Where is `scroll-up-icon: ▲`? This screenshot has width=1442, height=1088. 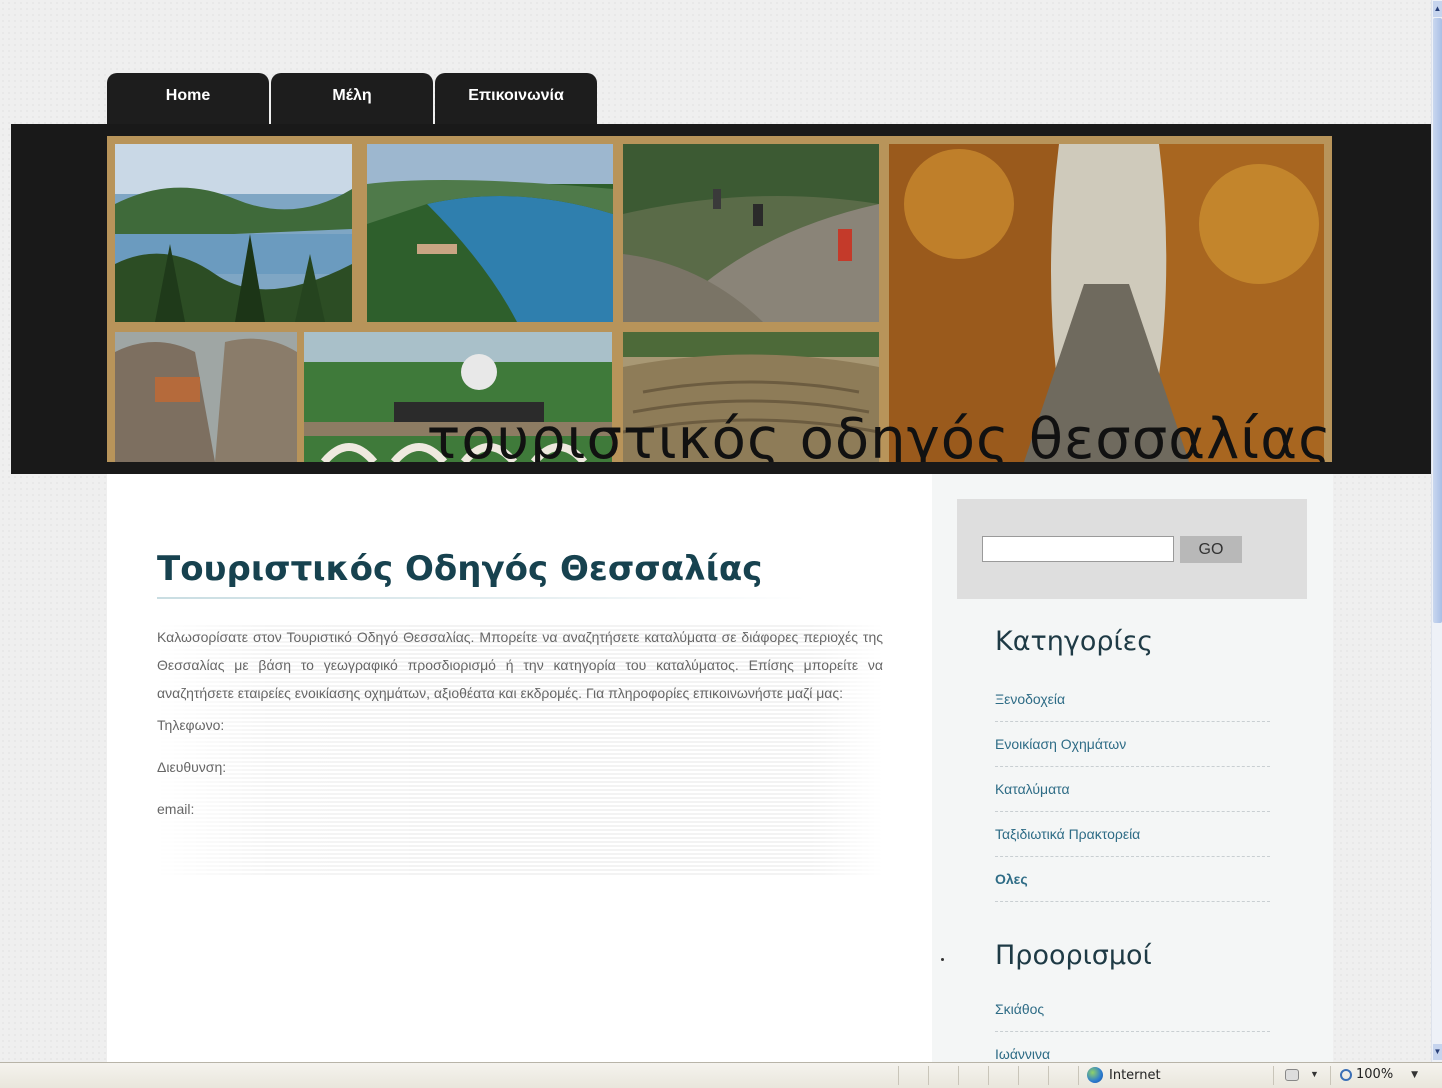 scroll-up-icon: ▲ is located at coordinates (1437, 9).